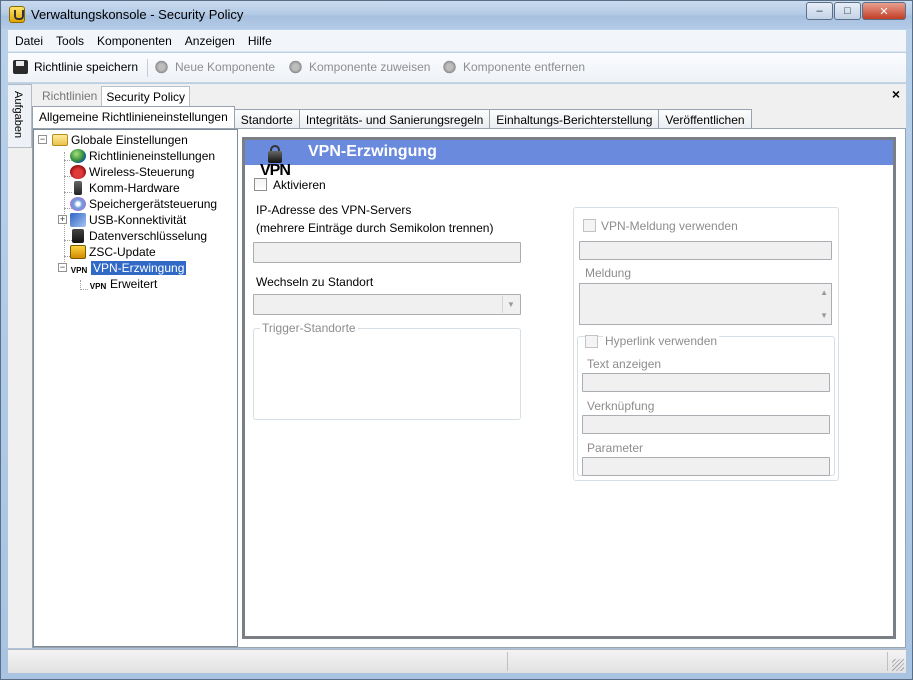  Describe the element at coordinates (334, 210) in the screenshot. I see `ip-label: IP-Adresse des VPN-Servers` at that location.